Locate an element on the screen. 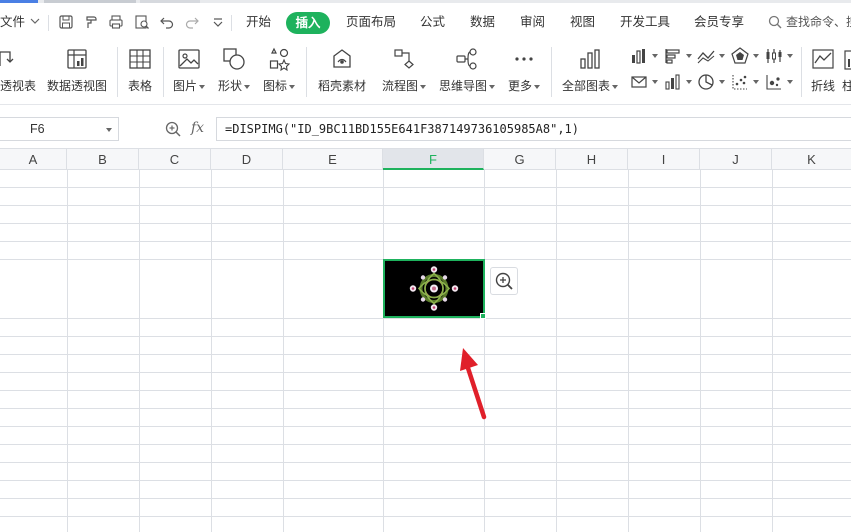  radar-chart-icon is located at coordinates (740, 55).